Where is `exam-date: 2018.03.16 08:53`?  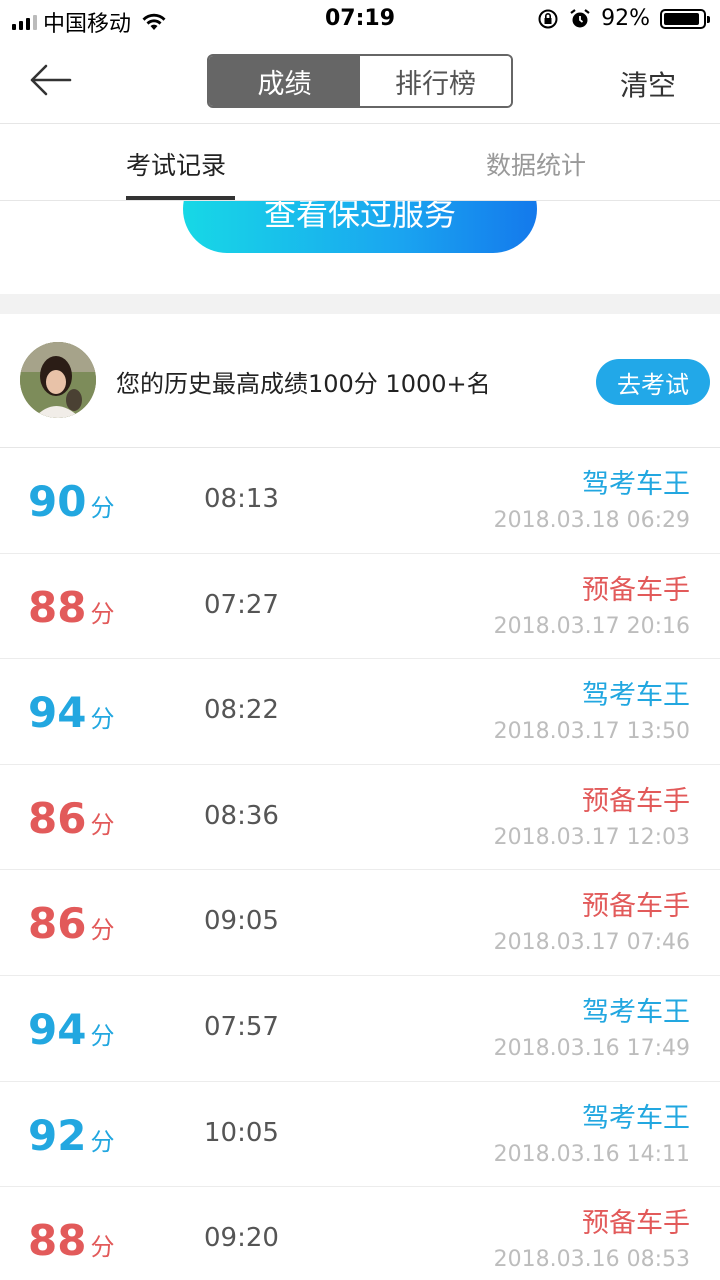
exam-date: 2018.03.16 08:53 is located at coordinates (591, 1260).